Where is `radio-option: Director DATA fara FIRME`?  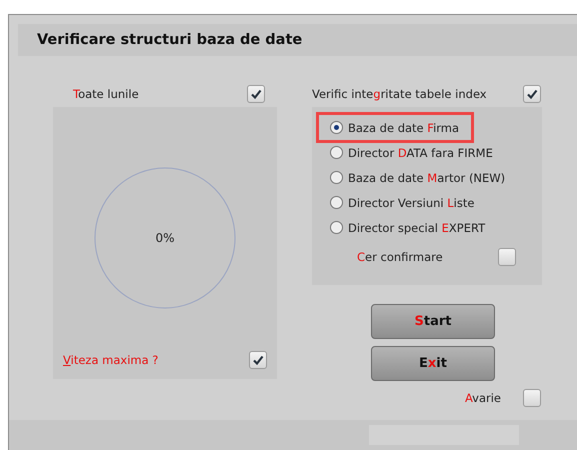
radio-option: Director DATA fara FIRME is located at coordinates (410, 152).